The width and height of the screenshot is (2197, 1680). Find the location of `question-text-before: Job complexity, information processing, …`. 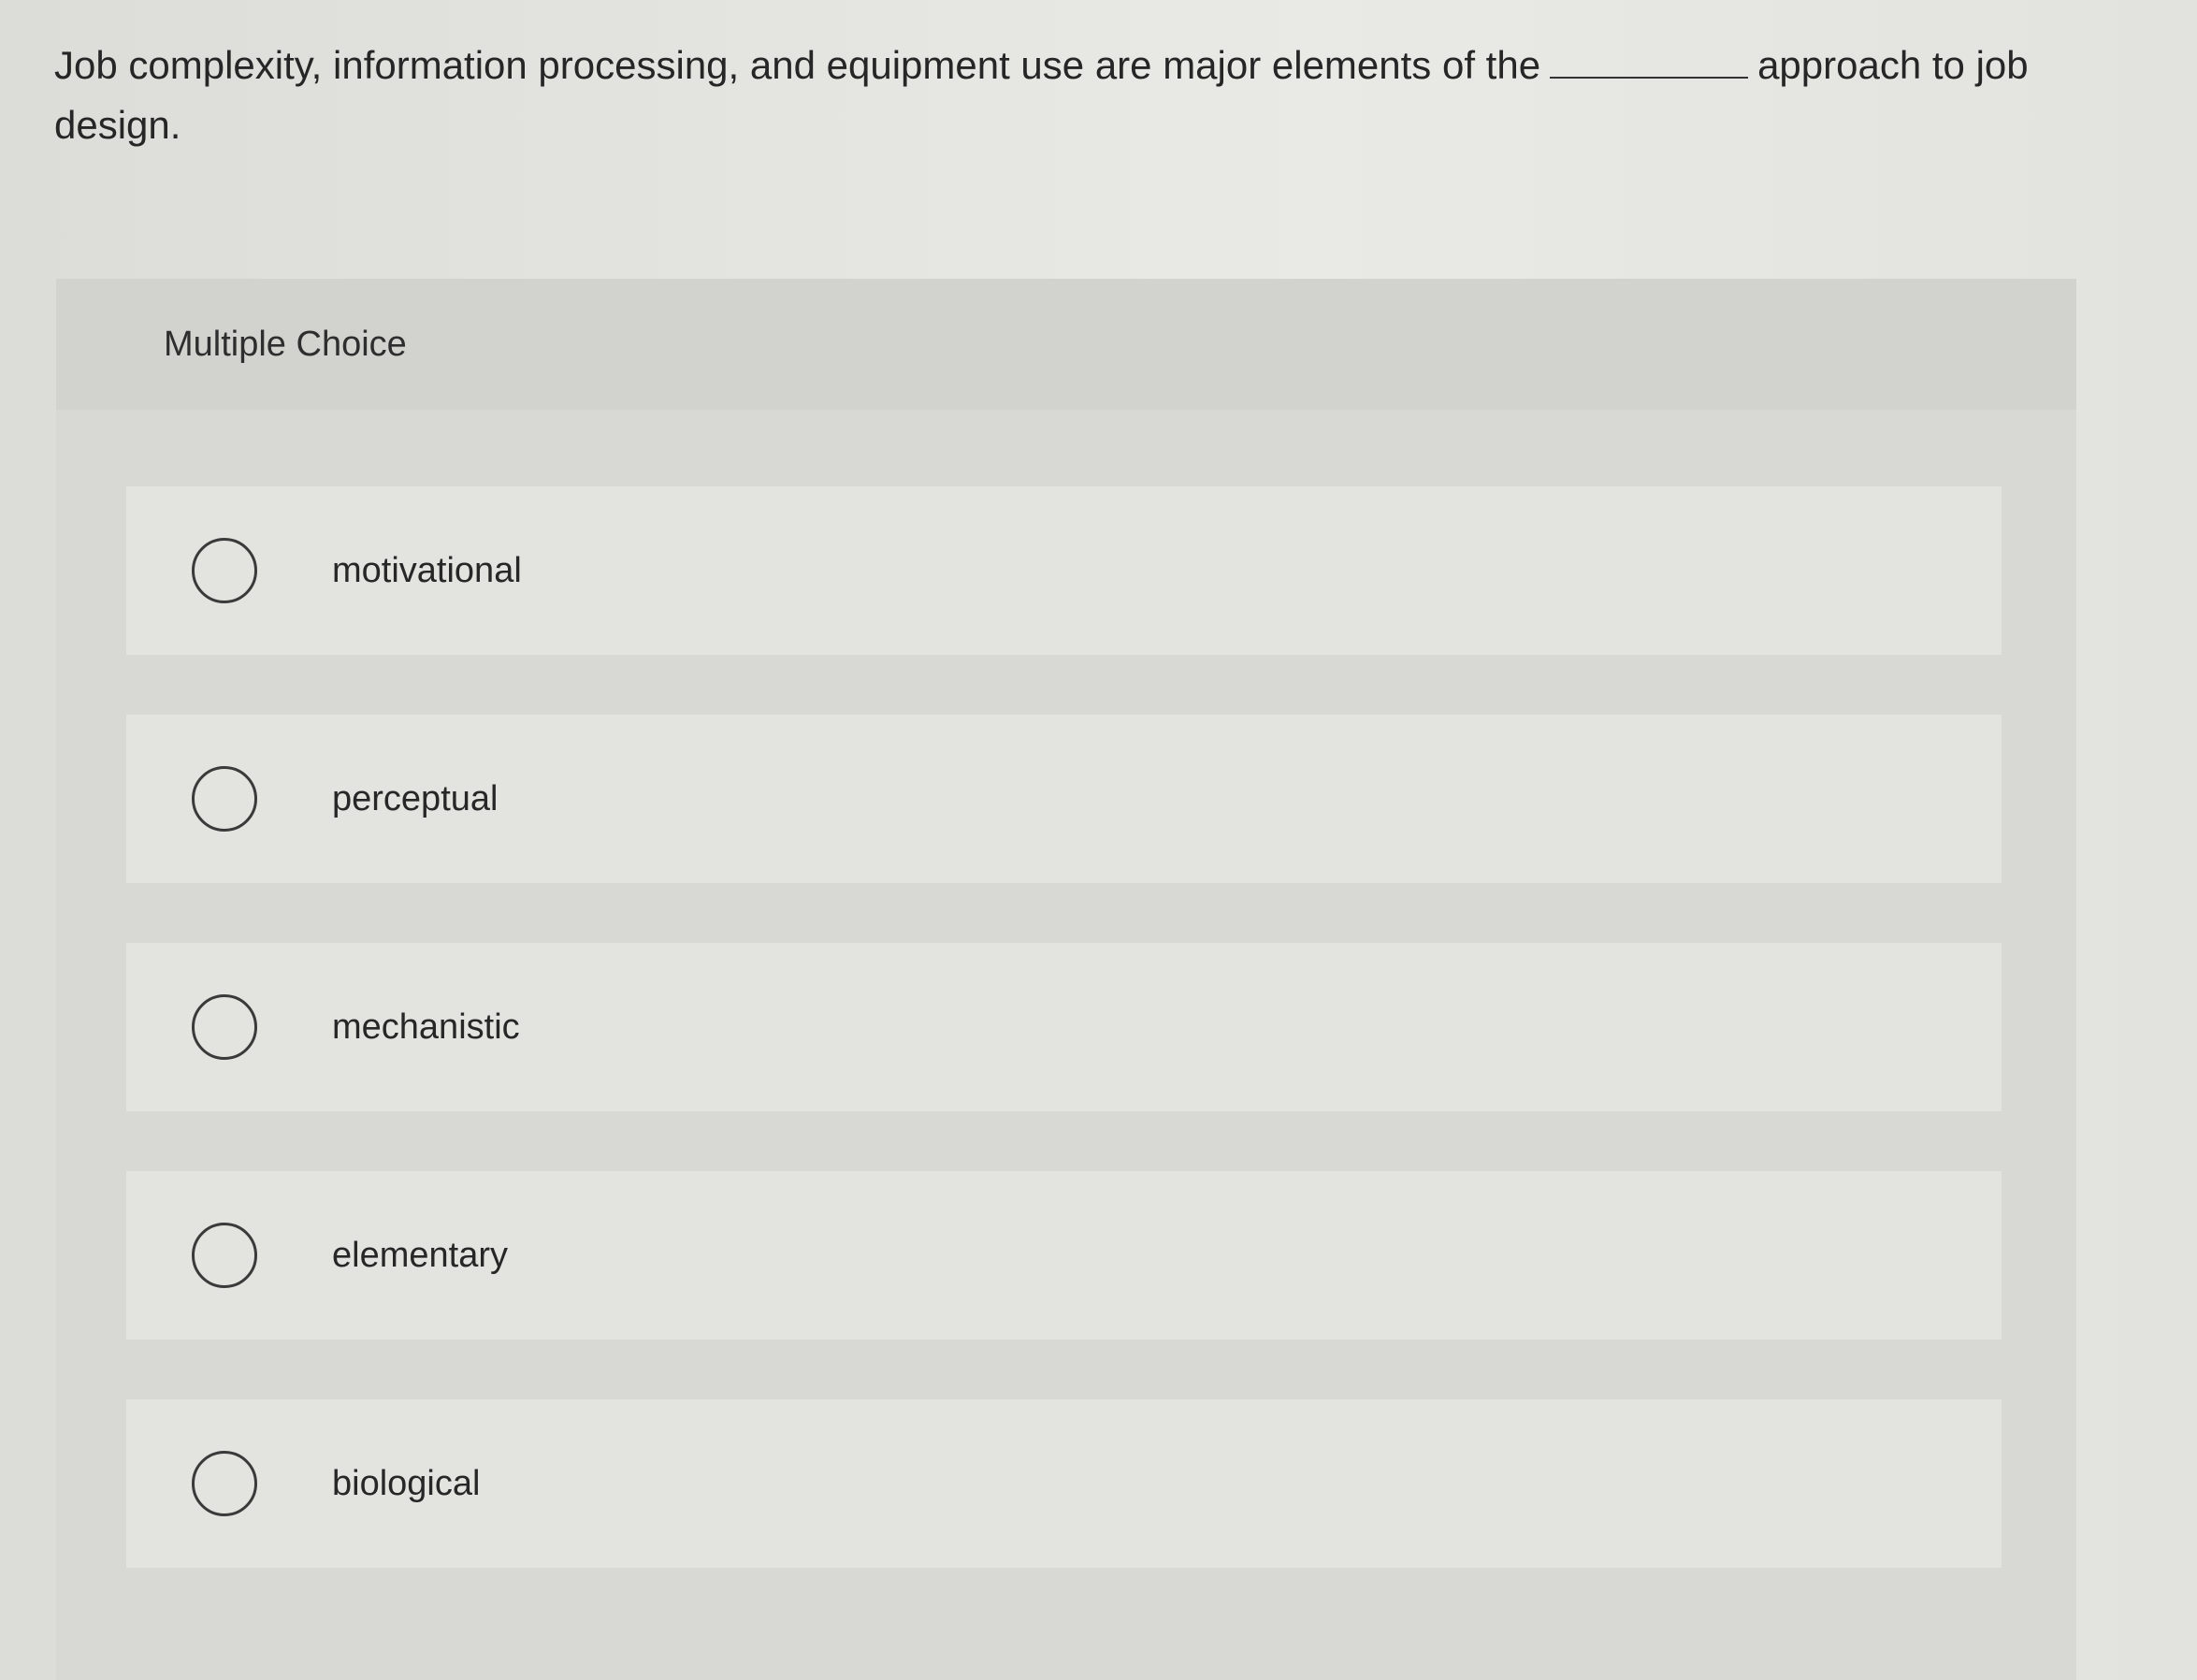

question-text-before: Job complexity, information processing, … is located at coordinates (797, 65).